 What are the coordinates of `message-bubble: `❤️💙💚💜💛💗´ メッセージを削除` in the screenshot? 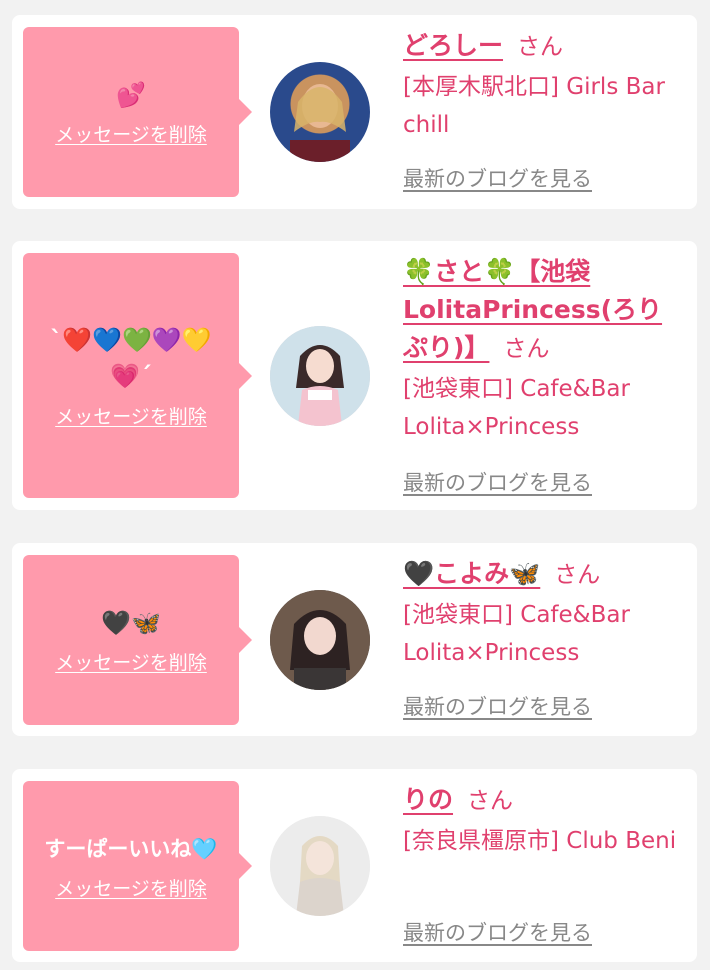 It's located at (137, 375).